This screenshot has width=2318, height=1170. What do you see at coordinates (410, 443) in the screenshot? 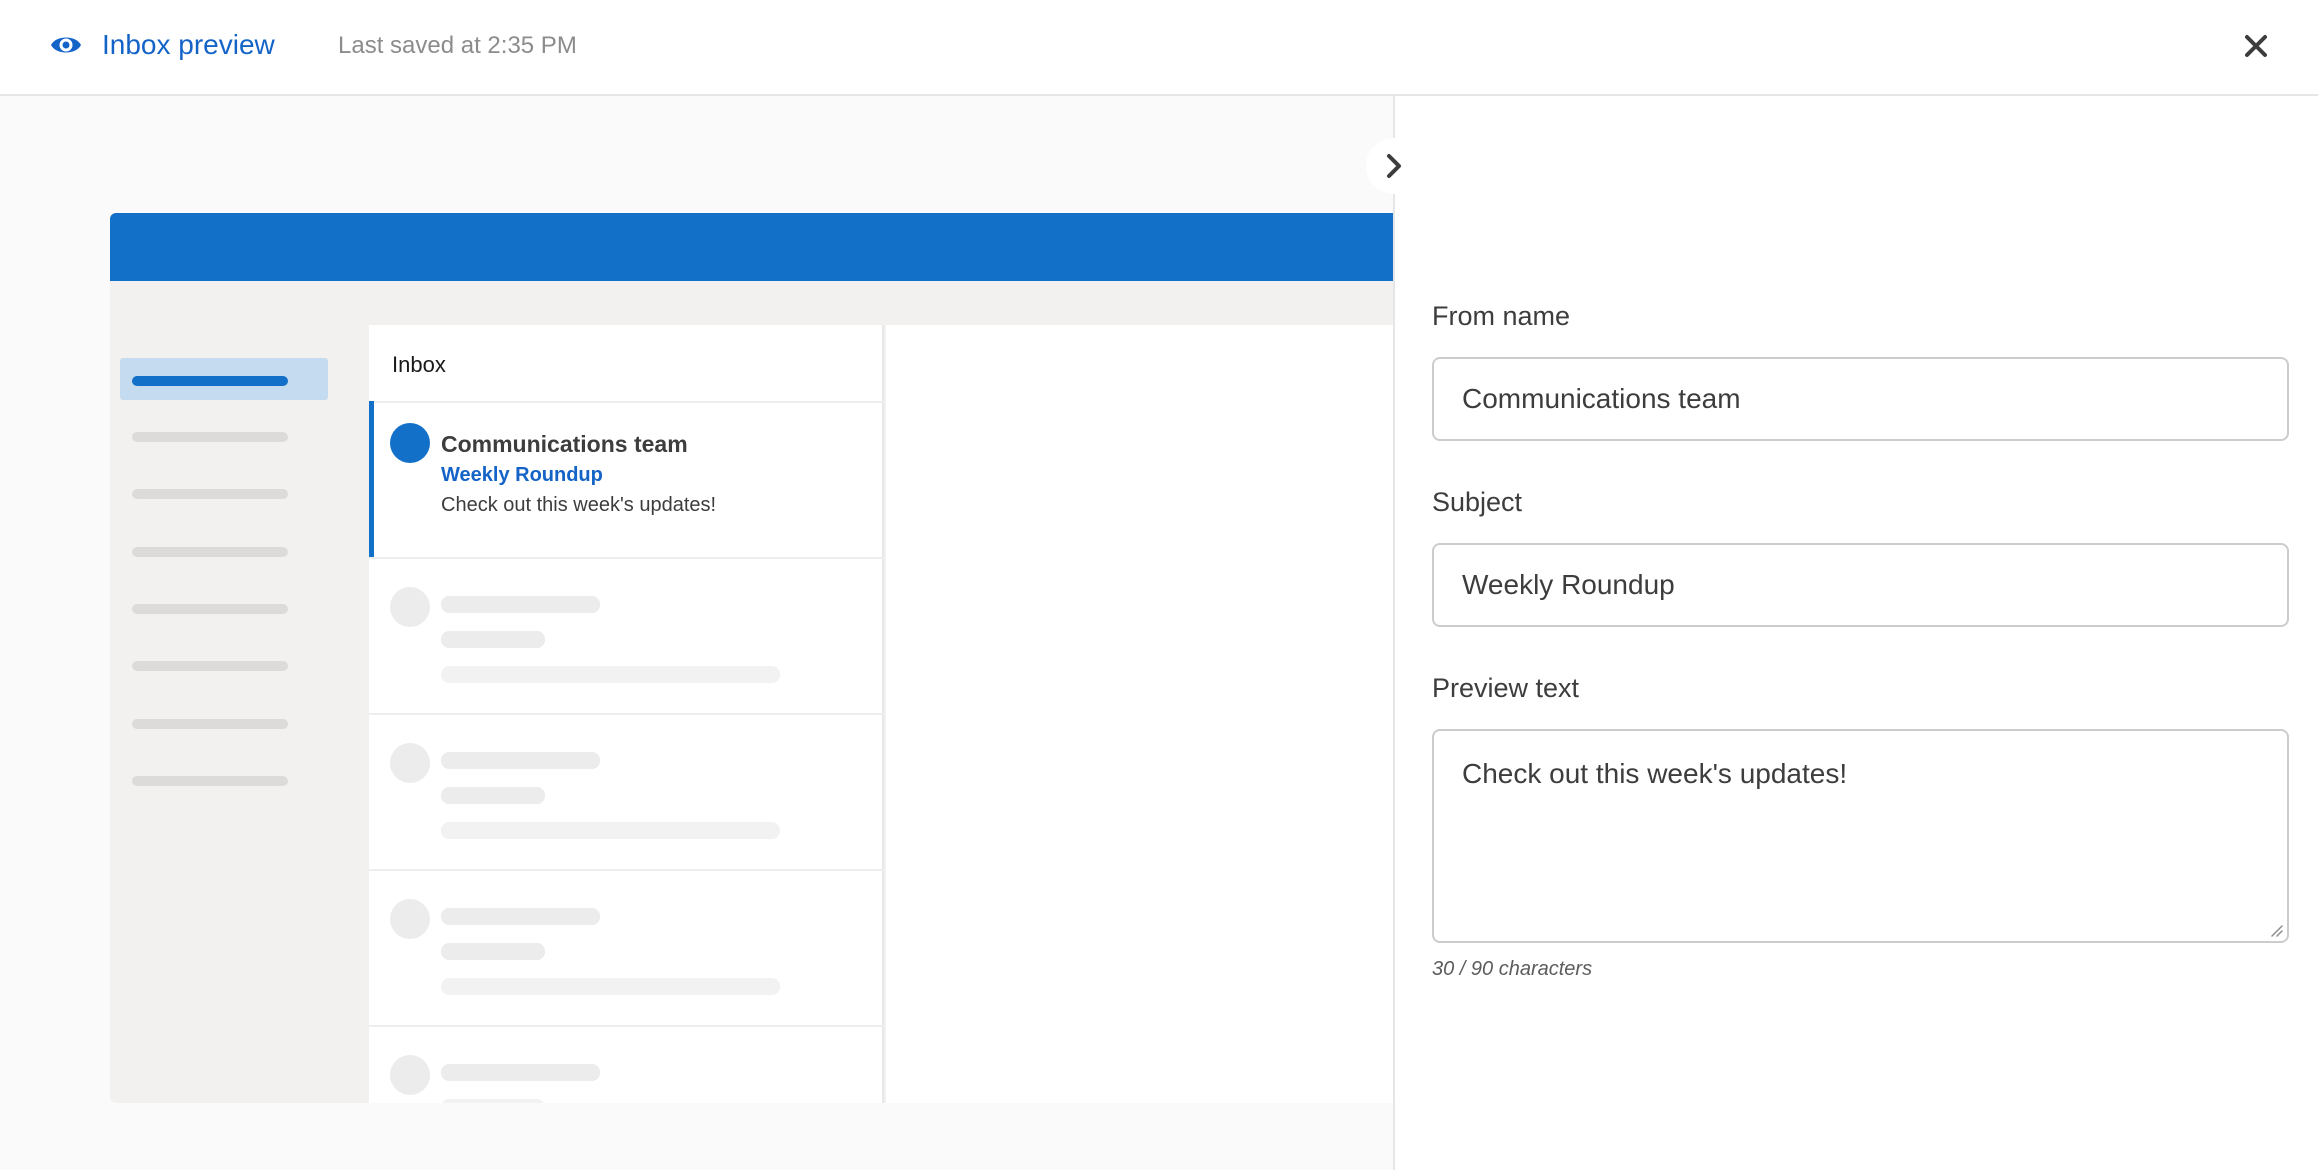
I see `avatar` at bounding box center [410, 443].